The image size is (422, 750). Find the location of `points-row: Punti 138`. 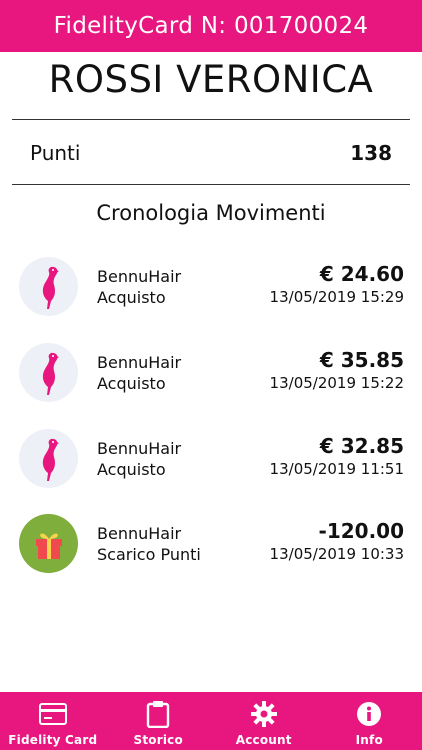

points-row: Punti 138 is located at coordinates (211, 153).